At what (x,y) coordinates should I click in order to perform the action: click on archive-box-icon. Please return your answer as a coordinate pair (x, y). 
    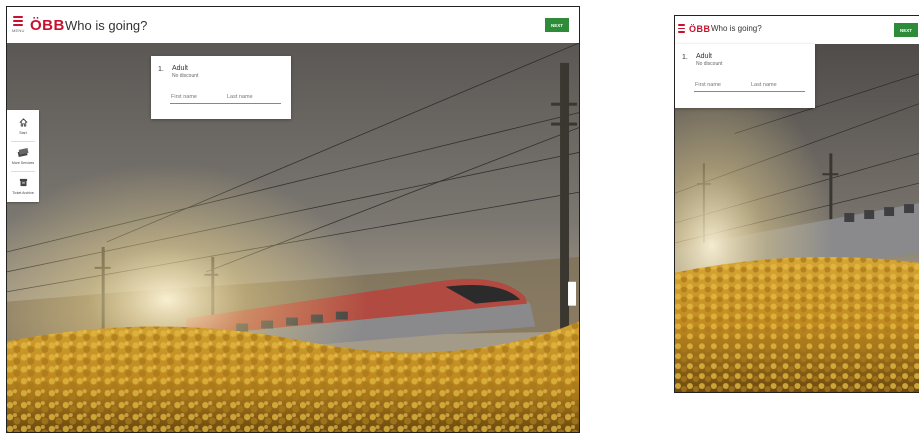
    Looking at the image, I should click on (23, 182).